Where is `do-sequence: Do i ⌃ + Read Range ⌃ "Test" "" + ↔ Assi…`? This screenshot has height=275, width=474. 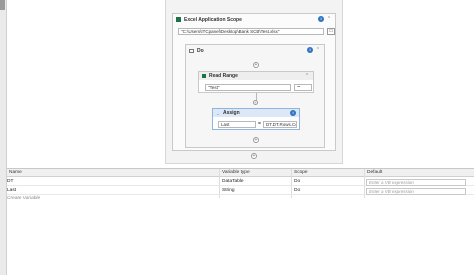 do-sequence: Do i ⌃ + Read Range ⌃ "Test" "" + ↔ Assi… is located at coordinates (255, 96).